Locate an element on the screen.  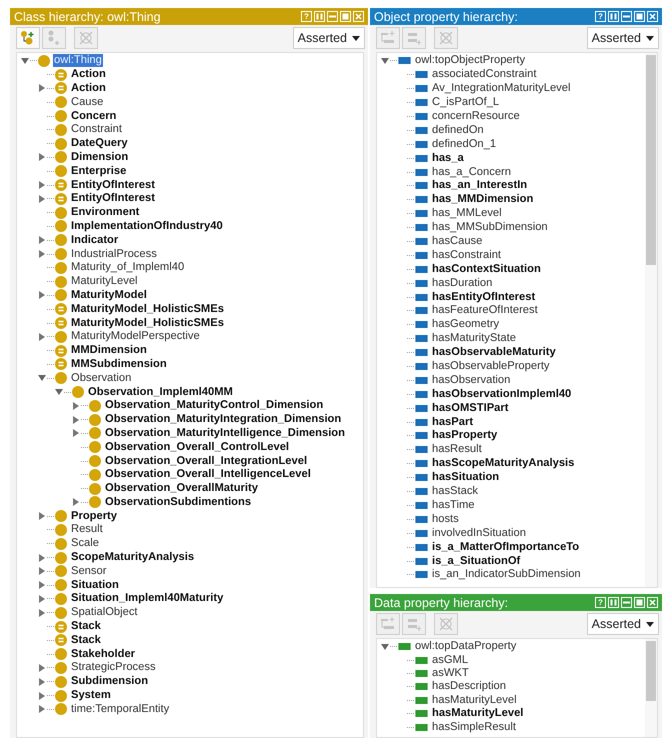
tree-item: Situation is located at coordinates (95, 585).